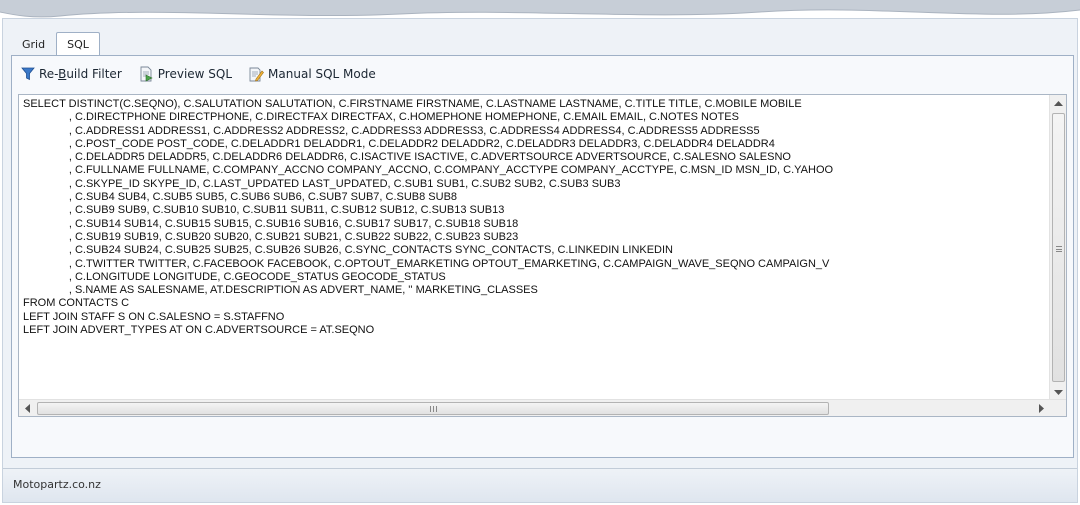 The image size is (1080, 505). Describe the element at coordinates (33, 44) in the screenshot. I see `tab-grid: Grid` at that location.